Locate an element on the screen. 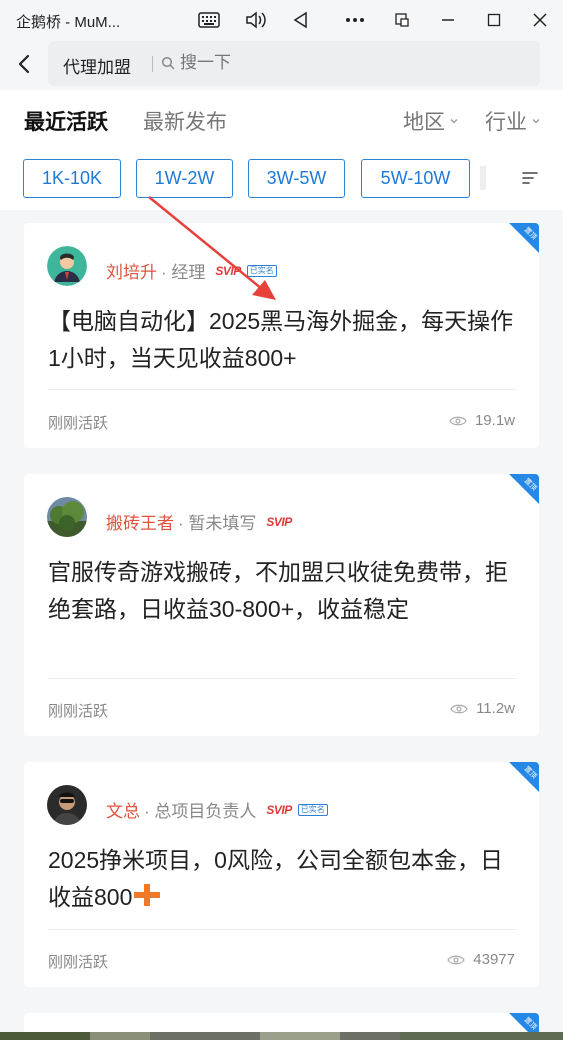 This screenshot has width=563, height=1040. view-count-value: 19.1w is located at coordinates (494, 420).